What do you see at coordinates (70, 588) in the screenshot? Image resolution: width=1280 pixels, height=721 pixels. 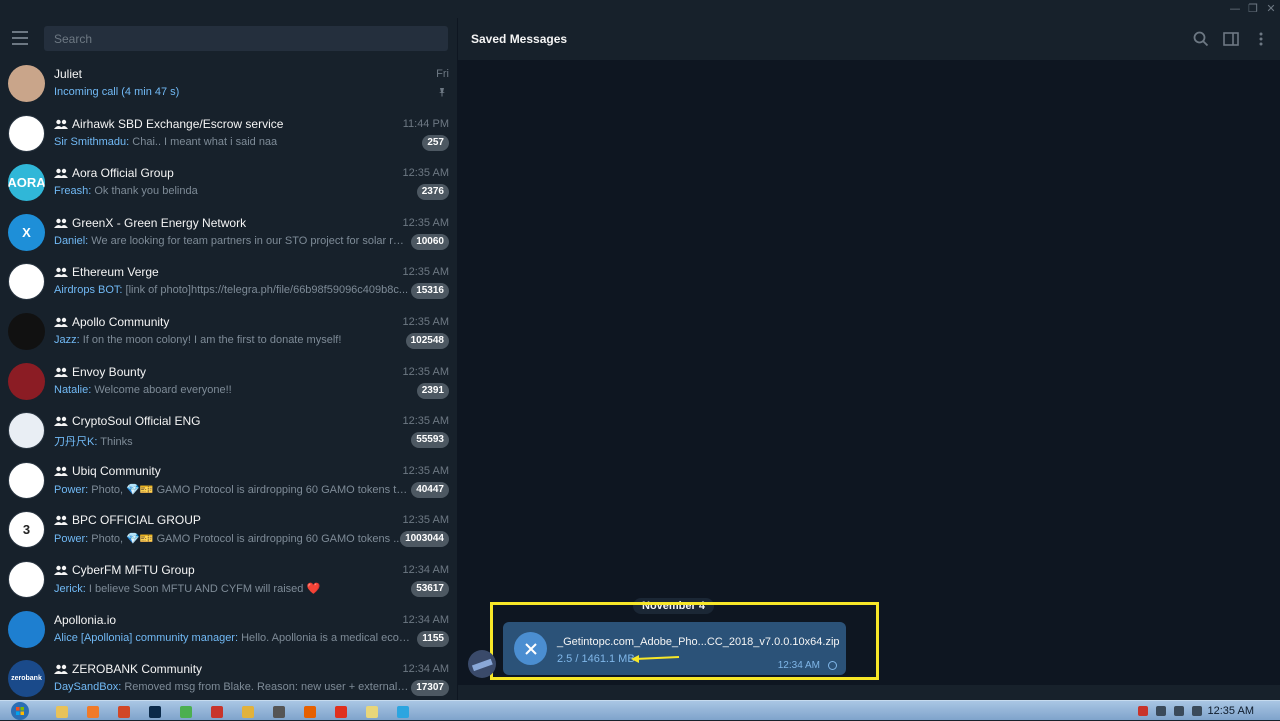 I see `preview-sender: Jerick:` at bounding box center [70, 588].